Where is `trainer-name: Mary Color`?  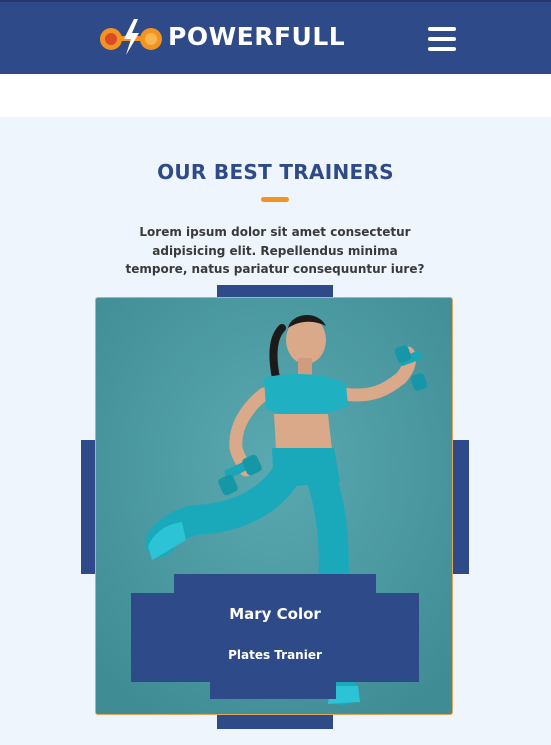
trainer-name: Mary Color is located at coordinates (275, 614).